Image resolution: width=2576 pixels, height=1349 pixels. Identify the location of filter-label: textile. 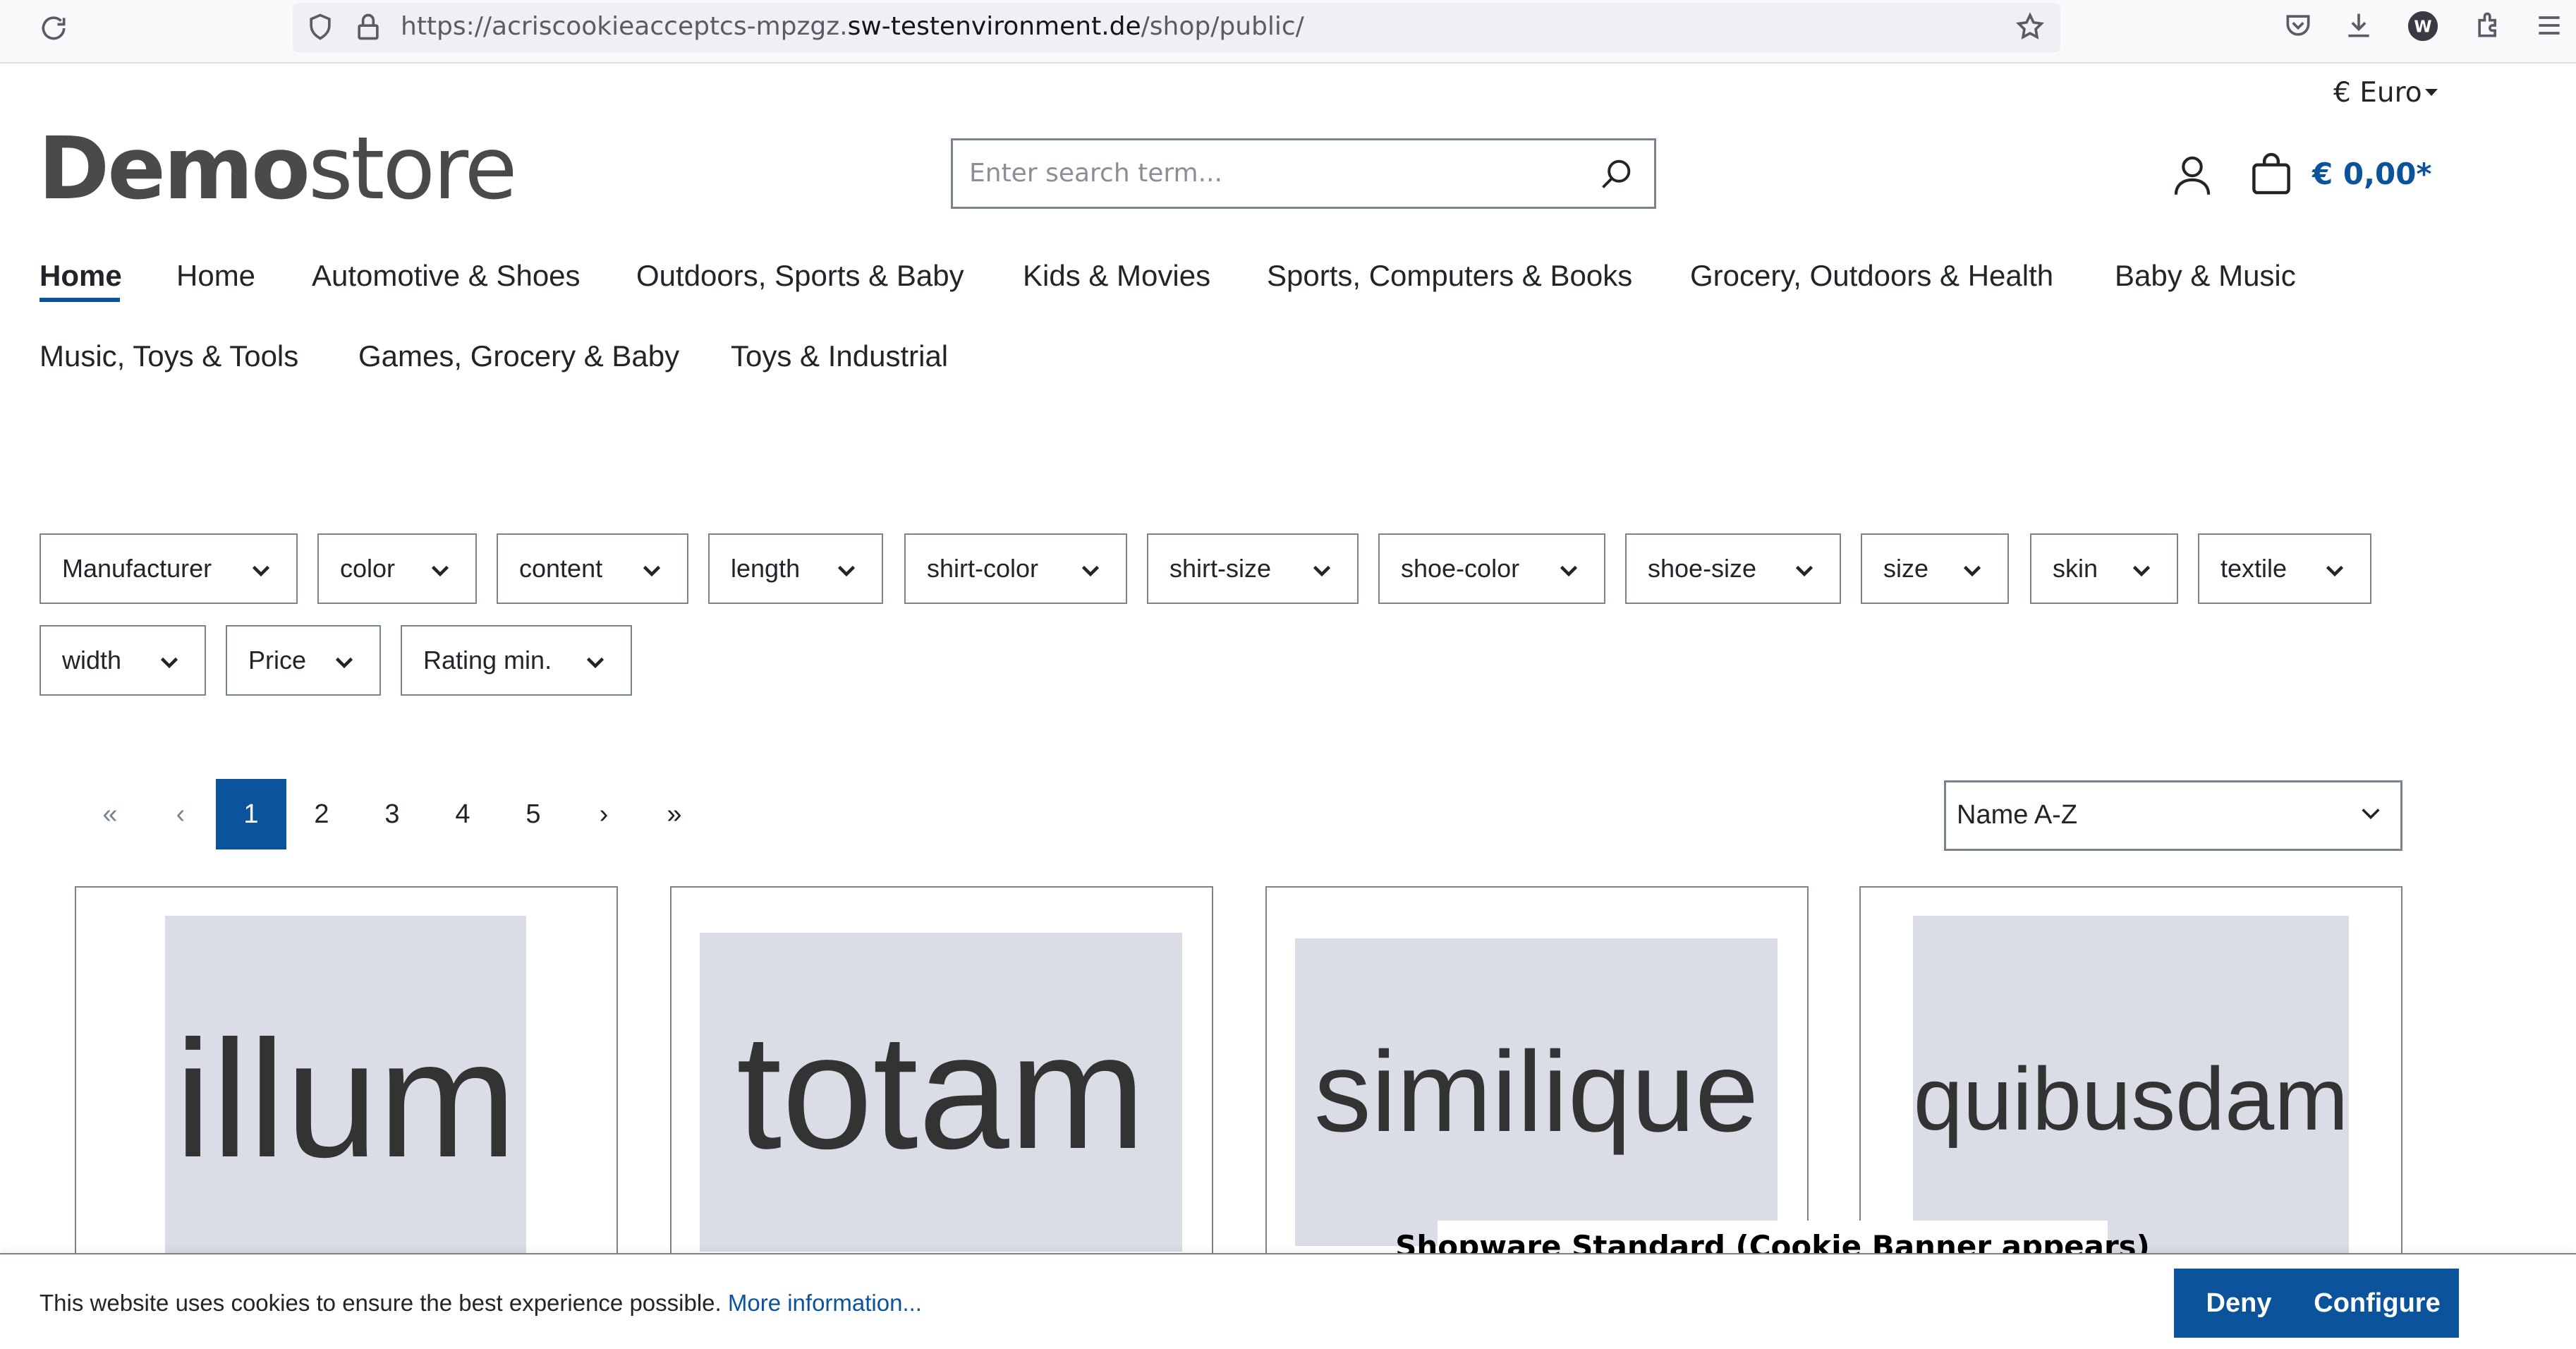
(2254, 568).